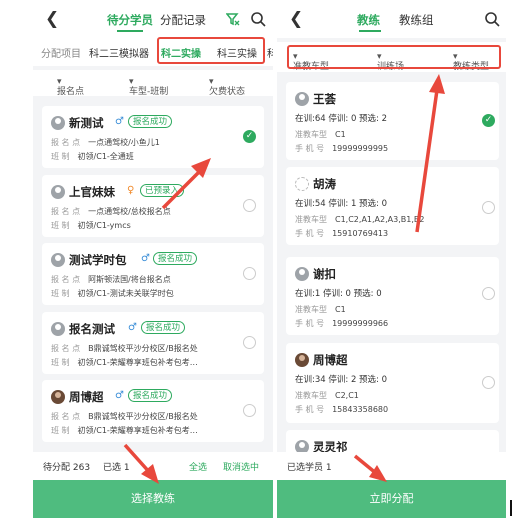 The image size is (520, 518). I want to click on coach-name: 胡涛, so click(324, 184).